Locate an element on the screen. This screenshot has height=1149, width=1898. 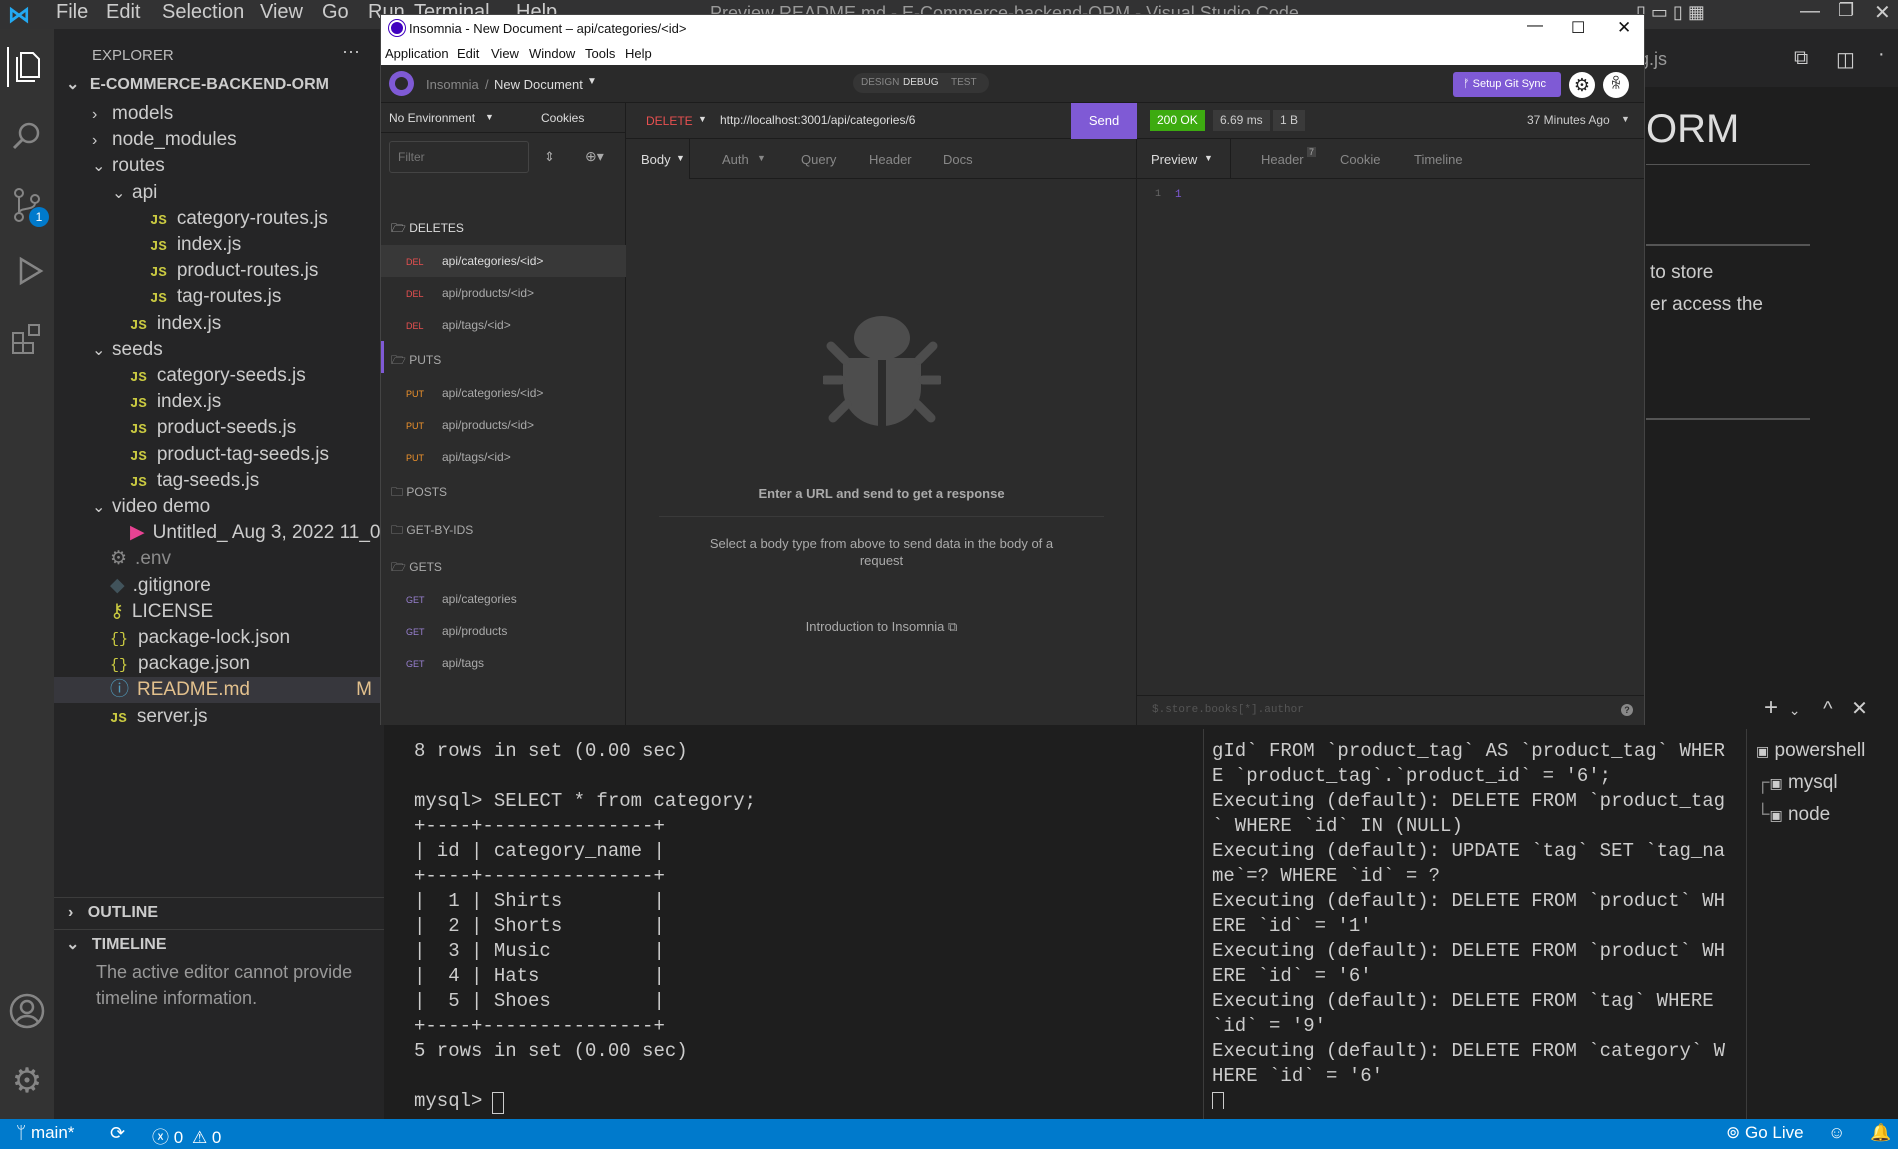
explorer-icon is located at coordinates (27, 67).